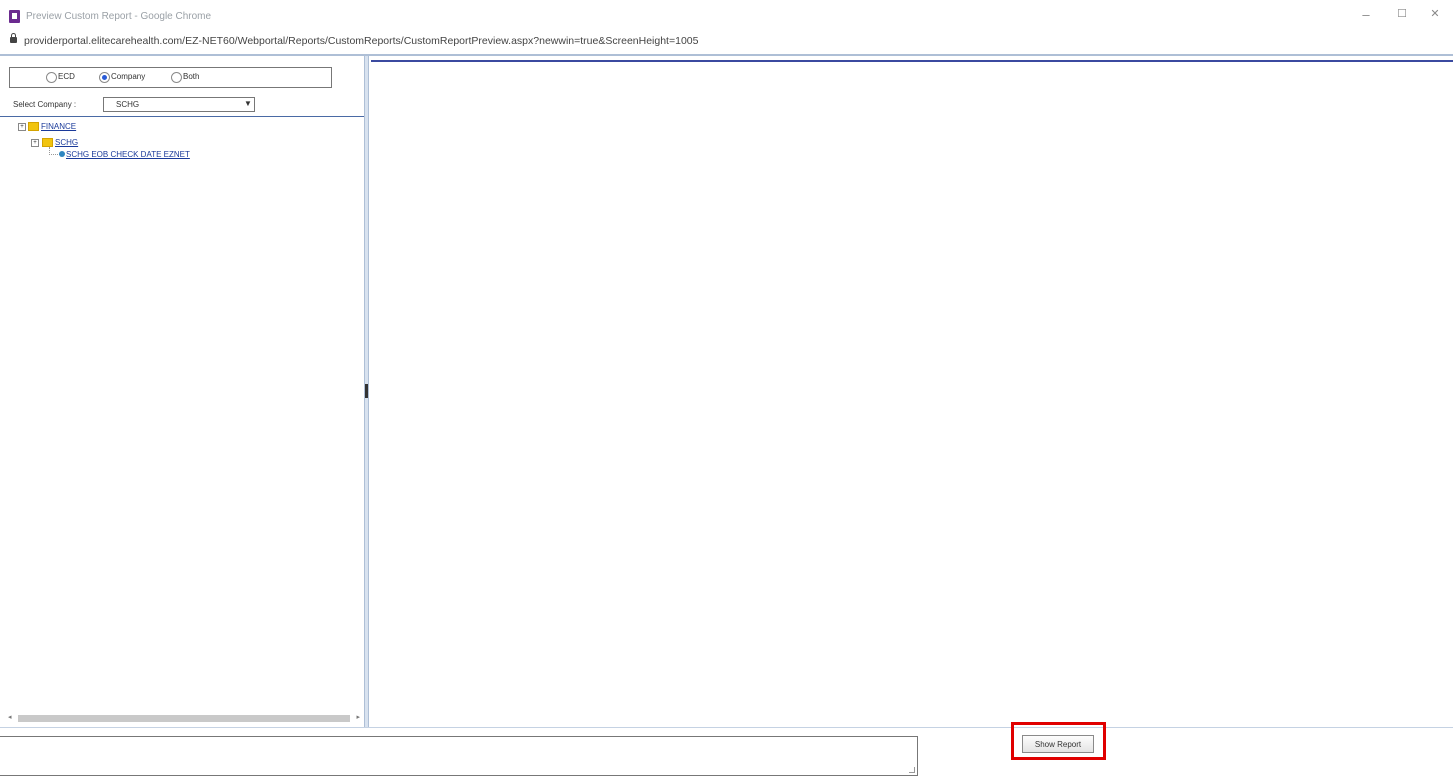 The width and height of the screenshot is (1453, 776). Describe the element at coordinates (176, 77) in the screenshot. I see `radio-both` at that location.